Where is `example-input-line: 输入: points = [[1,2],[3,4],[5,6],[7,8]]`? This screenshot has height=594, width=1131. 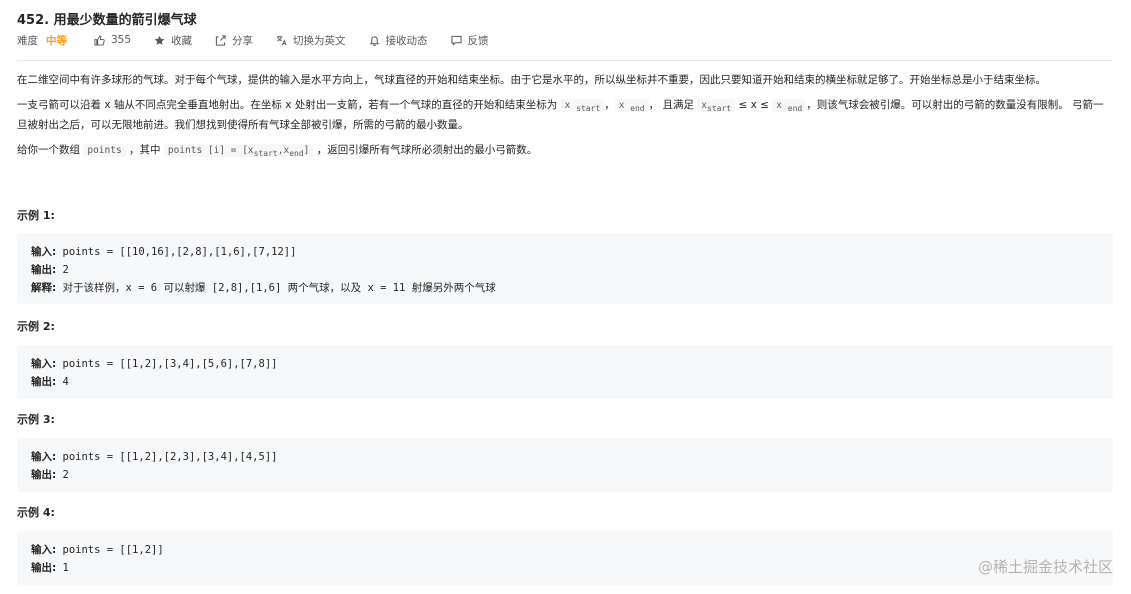
example-input-line: 输入: points = [[1,2],[3,4],[5,6],[7,8]] is located at coordinates (565, 364).